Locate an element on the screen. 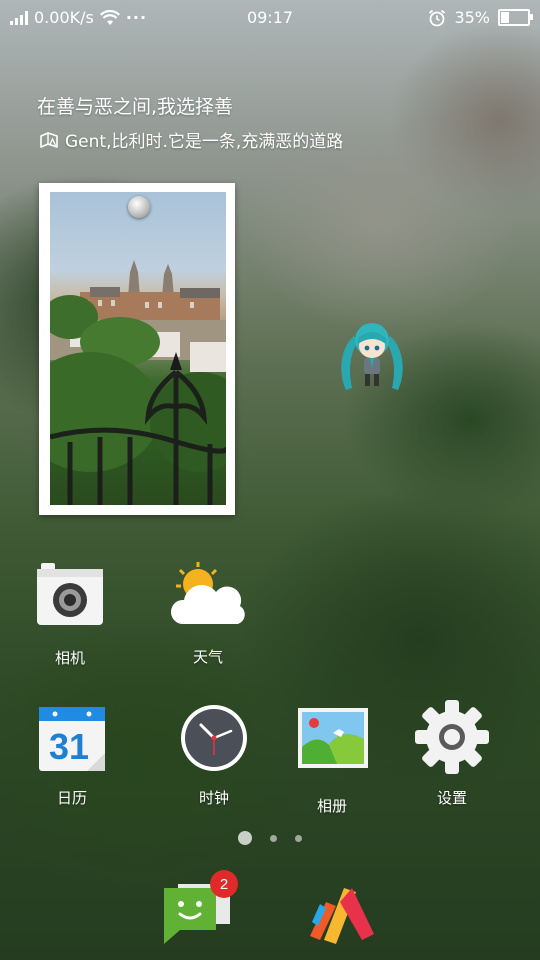  mascot-sticker is located at coordinates (372, 356).